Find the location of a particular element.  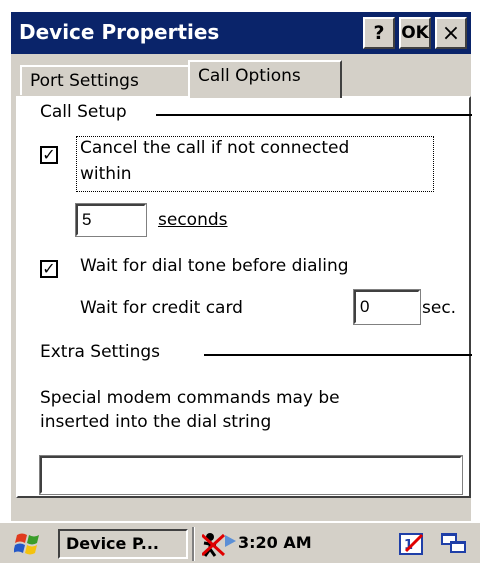

call-setup-divider is located at coordinates (314, 115).